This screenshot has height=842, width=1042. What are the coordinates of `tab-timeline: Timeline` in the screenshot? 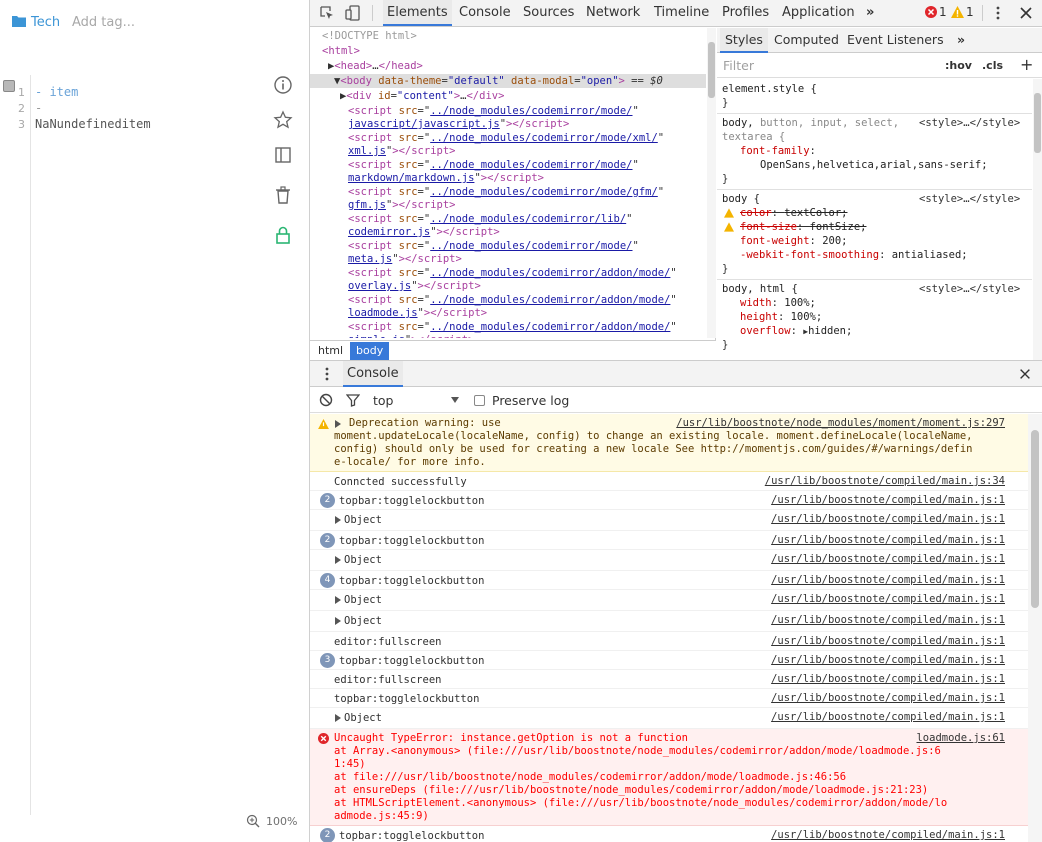 It's located at (681, 13).